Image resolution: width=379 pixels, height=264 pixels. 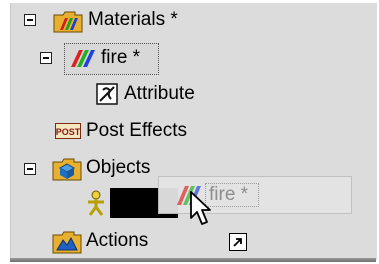 What do you see at coordinates (137, 130) in the screenshot?
I see `post-effects-label: Post Effects` at bounding box center [137, 130].